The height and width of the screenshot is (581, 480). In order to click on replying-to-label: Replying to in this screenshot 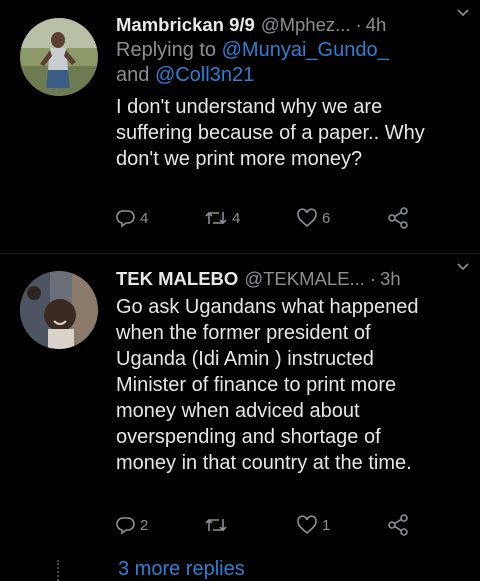, I will do `click(169, 50)`.